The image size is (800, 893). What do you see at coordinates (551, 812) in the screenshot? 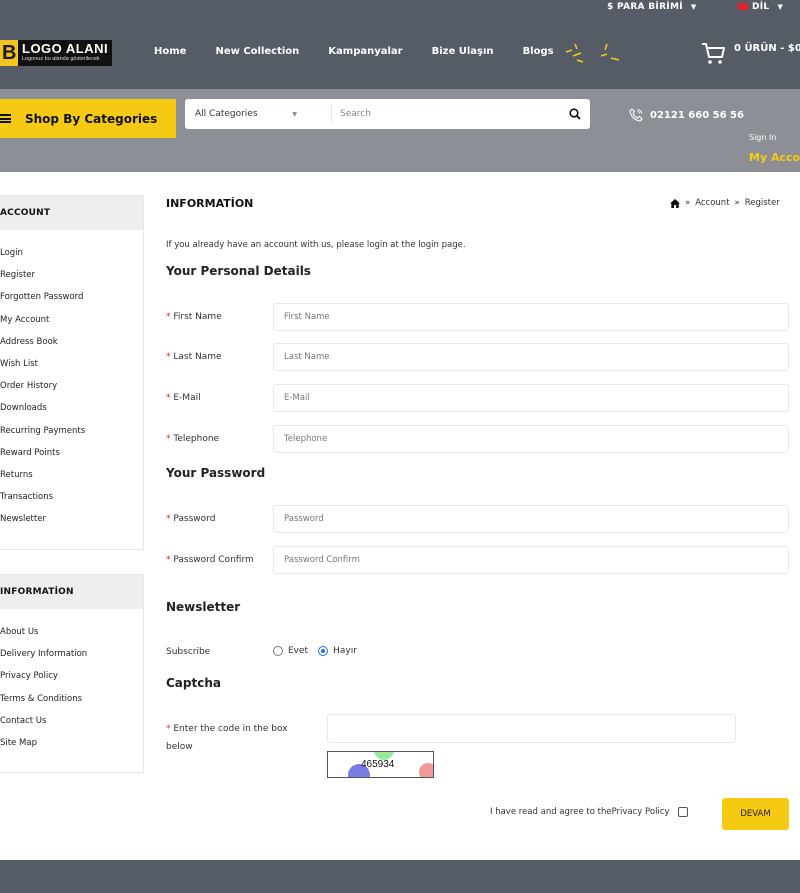
I see `agree-text: I have read and agree to the` at bounding box center [551, 812].